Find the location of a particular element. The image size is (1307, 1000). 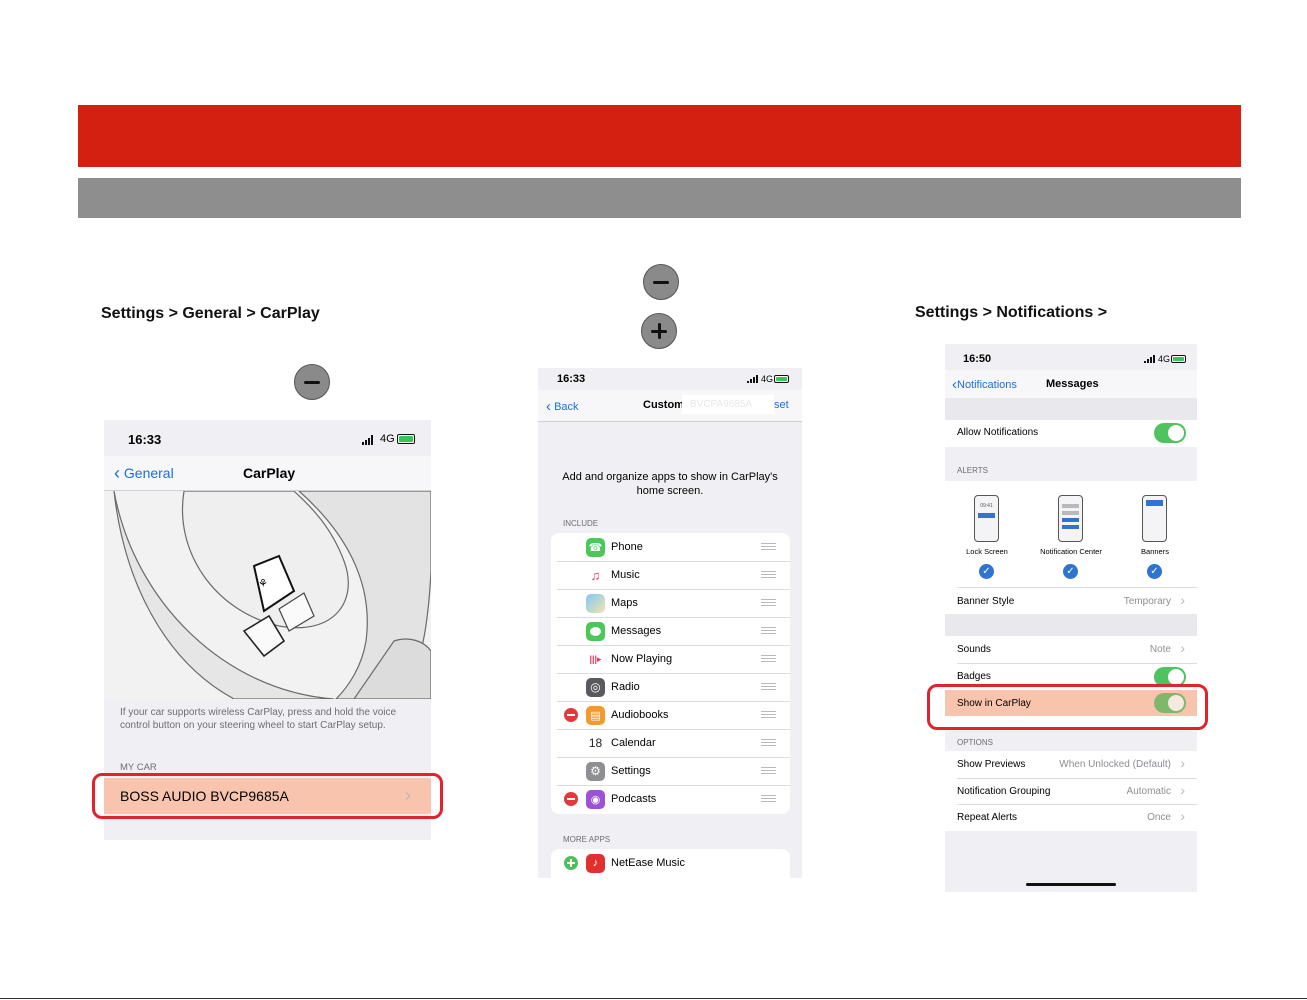

app-name: Radio is located at coordinates (625, 687).